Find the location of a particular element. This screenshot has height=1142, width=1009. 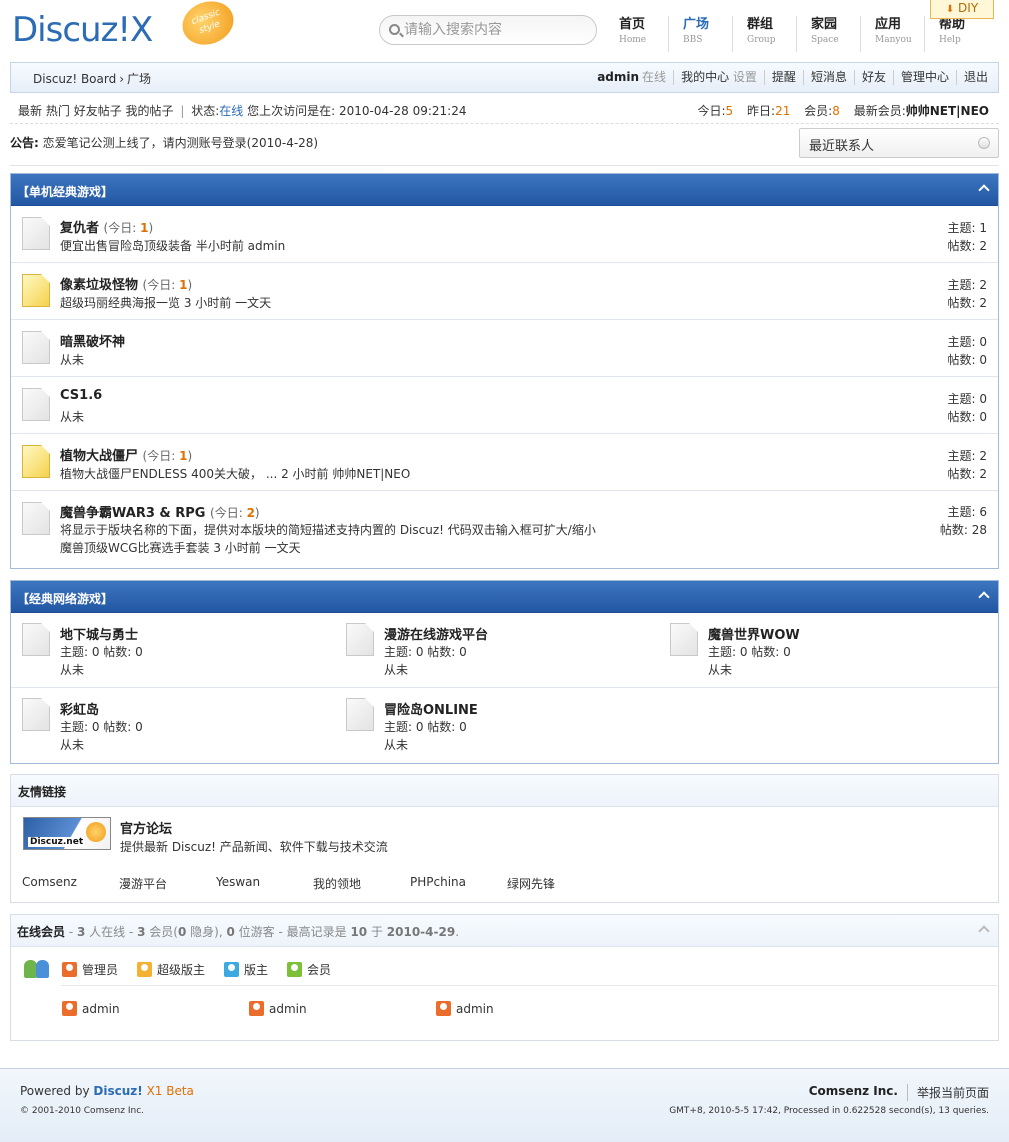

search-icon is located at coordinates (394, 29).